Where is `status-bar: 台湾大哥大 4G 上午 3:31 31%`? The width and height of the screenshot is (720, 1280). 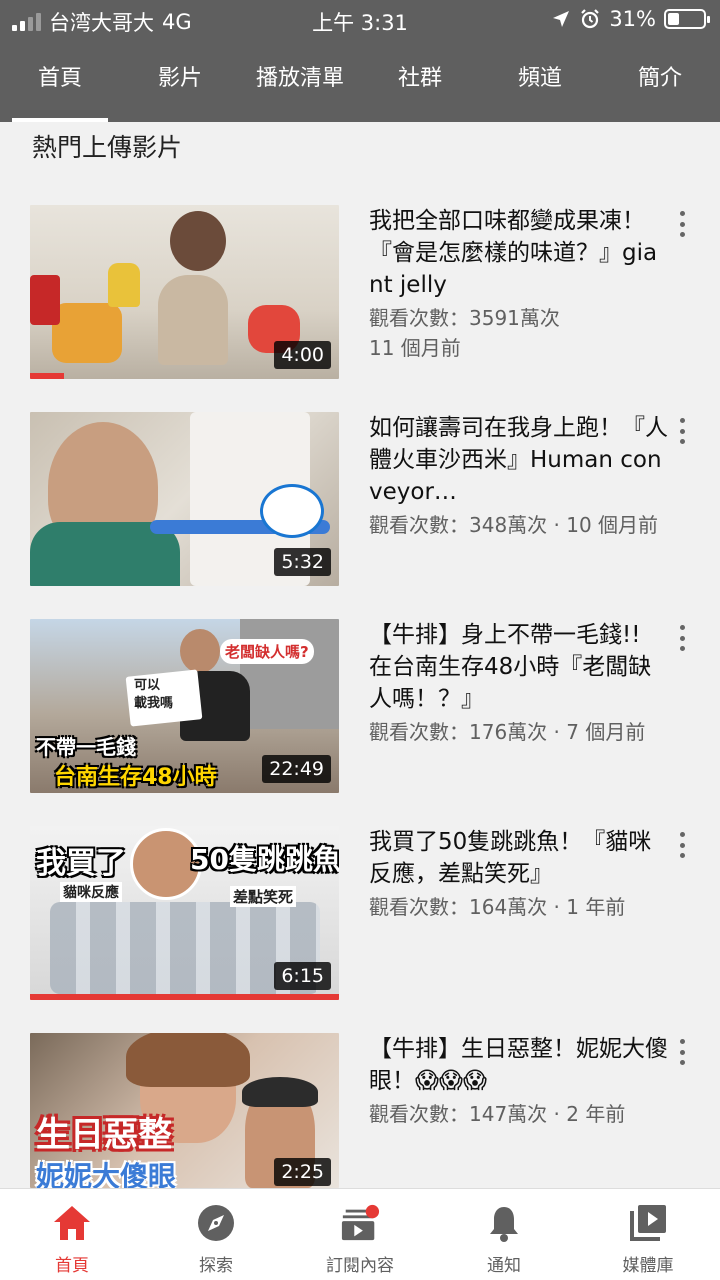 status-bar: 台湾大哥大 4G 上午 3:31 31% is located at coordinates (360, 20).